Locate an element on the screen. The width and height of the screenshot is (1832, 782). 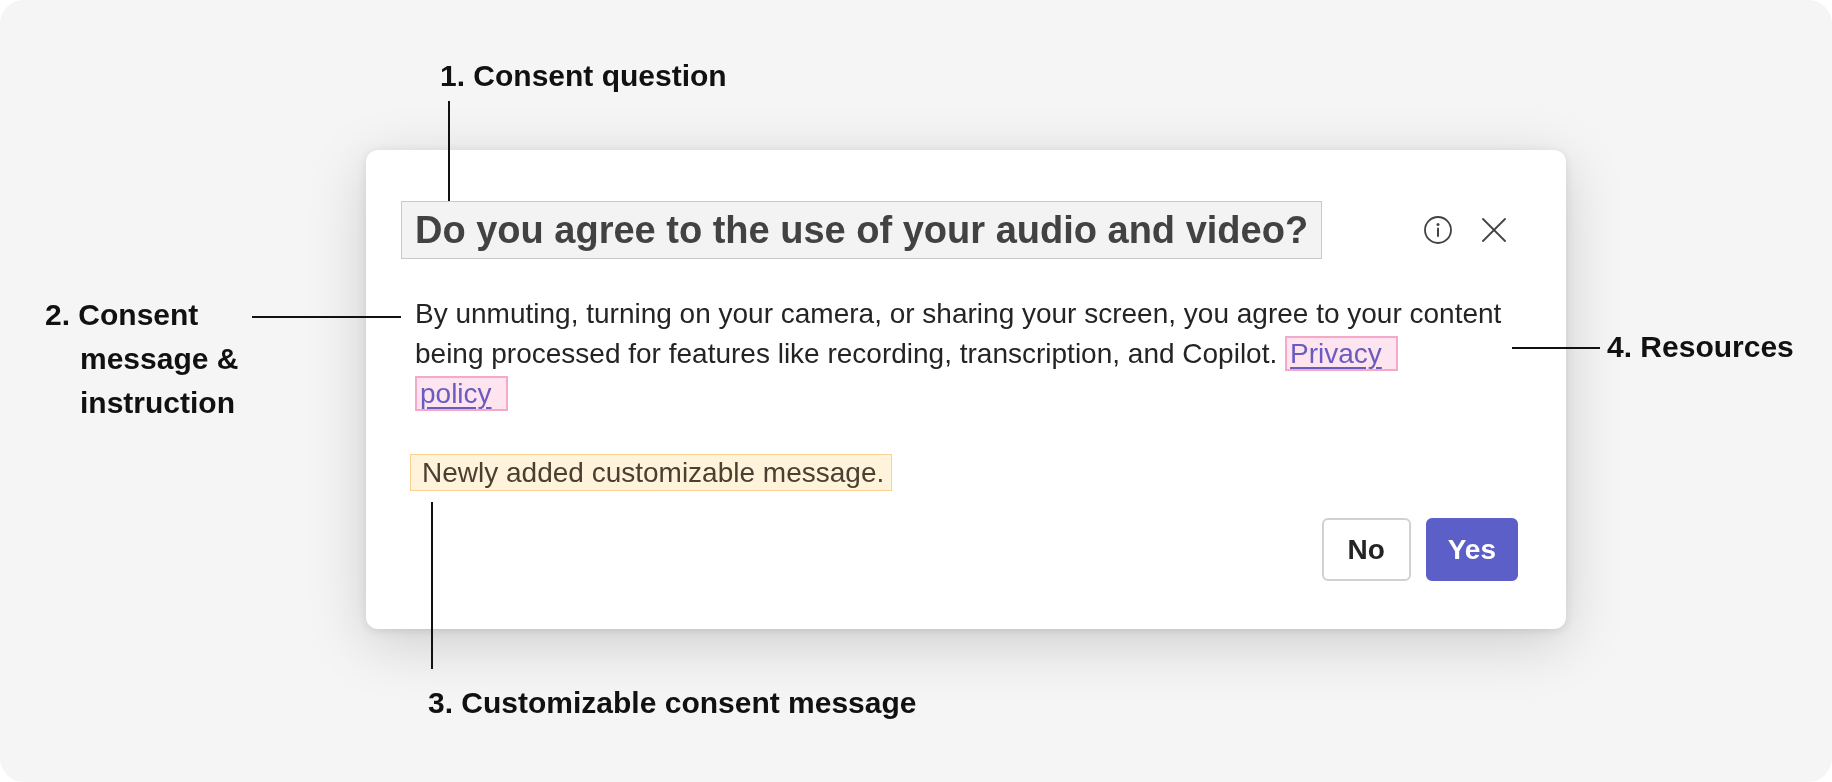
close-icon is located at coordinates (1494, 230).